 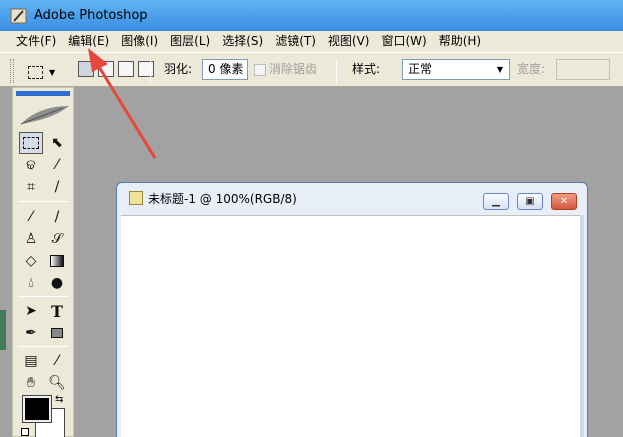 I want to click on options-bar: ▼ 羽化: 0 像素 消除锯齿 样式: 正常 ▼ 宽度:, so click(x=311, y=69).